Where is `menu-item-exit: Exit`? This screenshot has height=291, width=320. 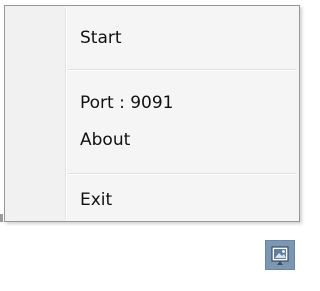 menu-item-exit: Exit is located at coordinates (152, 200).